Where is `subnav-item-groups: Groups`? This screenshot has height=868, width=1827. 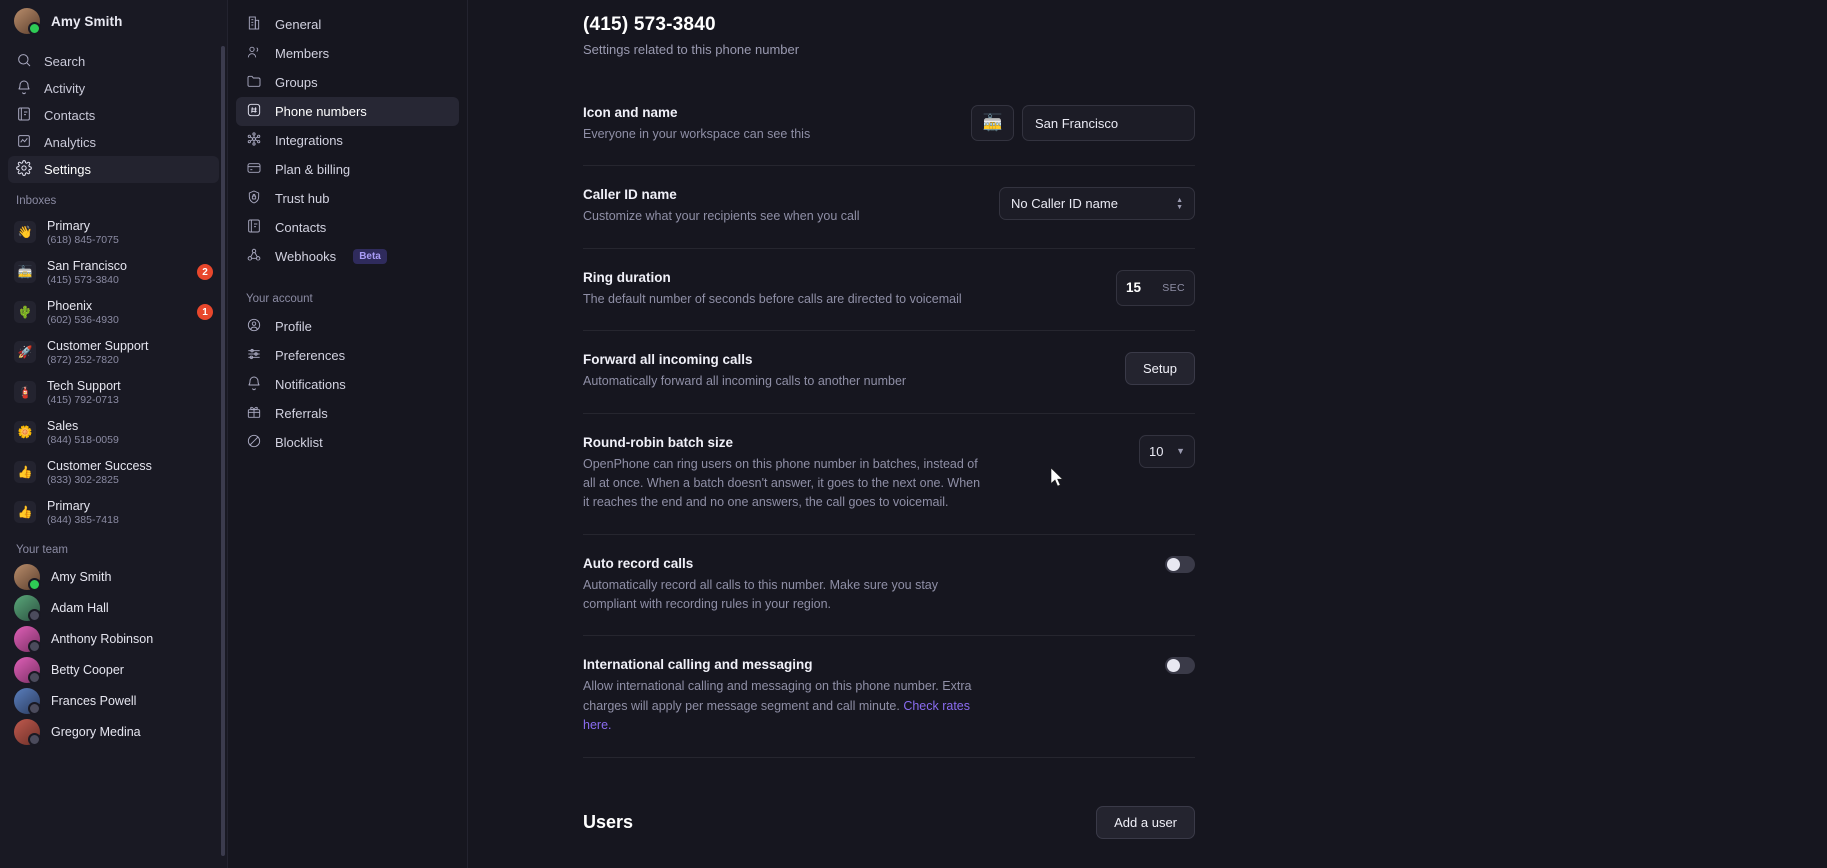 subnav-item-groups: Groups is located at coordinates (347, 82).